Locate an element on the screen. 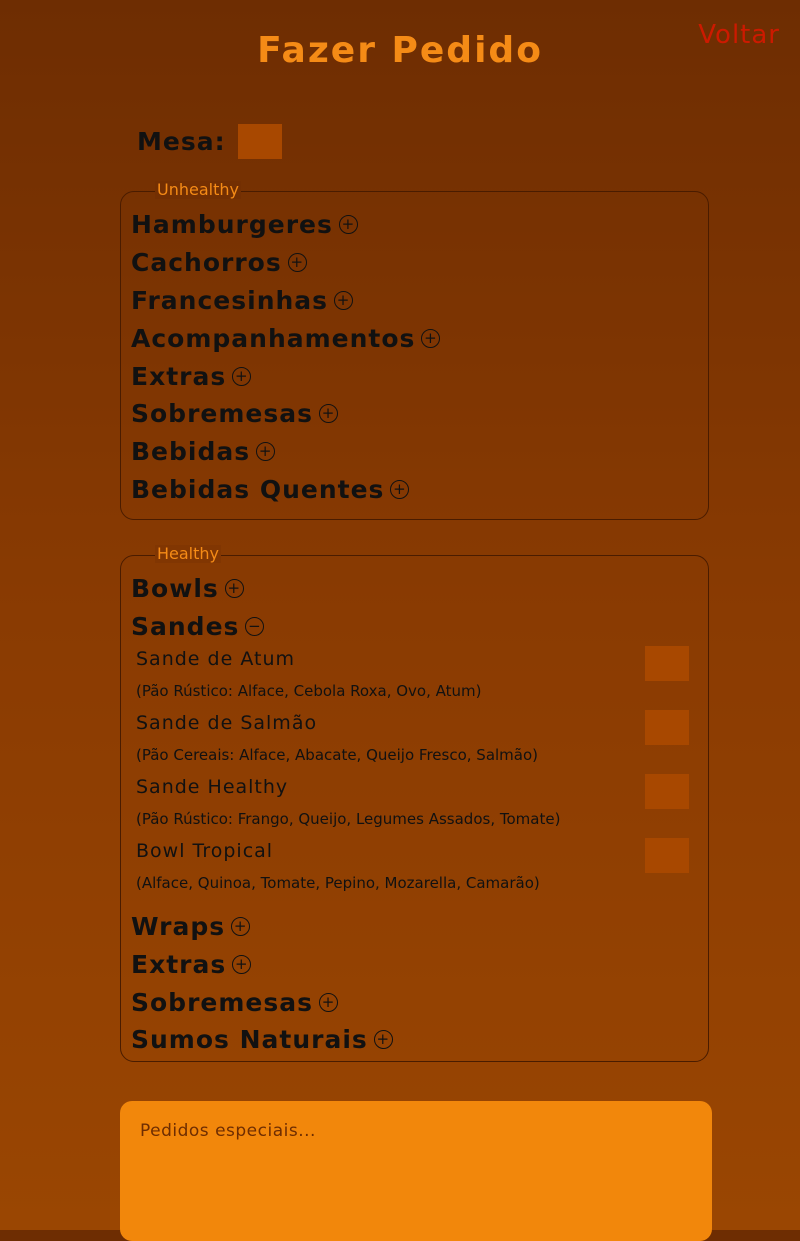 The image size is (800, 1241). category-label: Bowls is located at coordinates (175, 589).